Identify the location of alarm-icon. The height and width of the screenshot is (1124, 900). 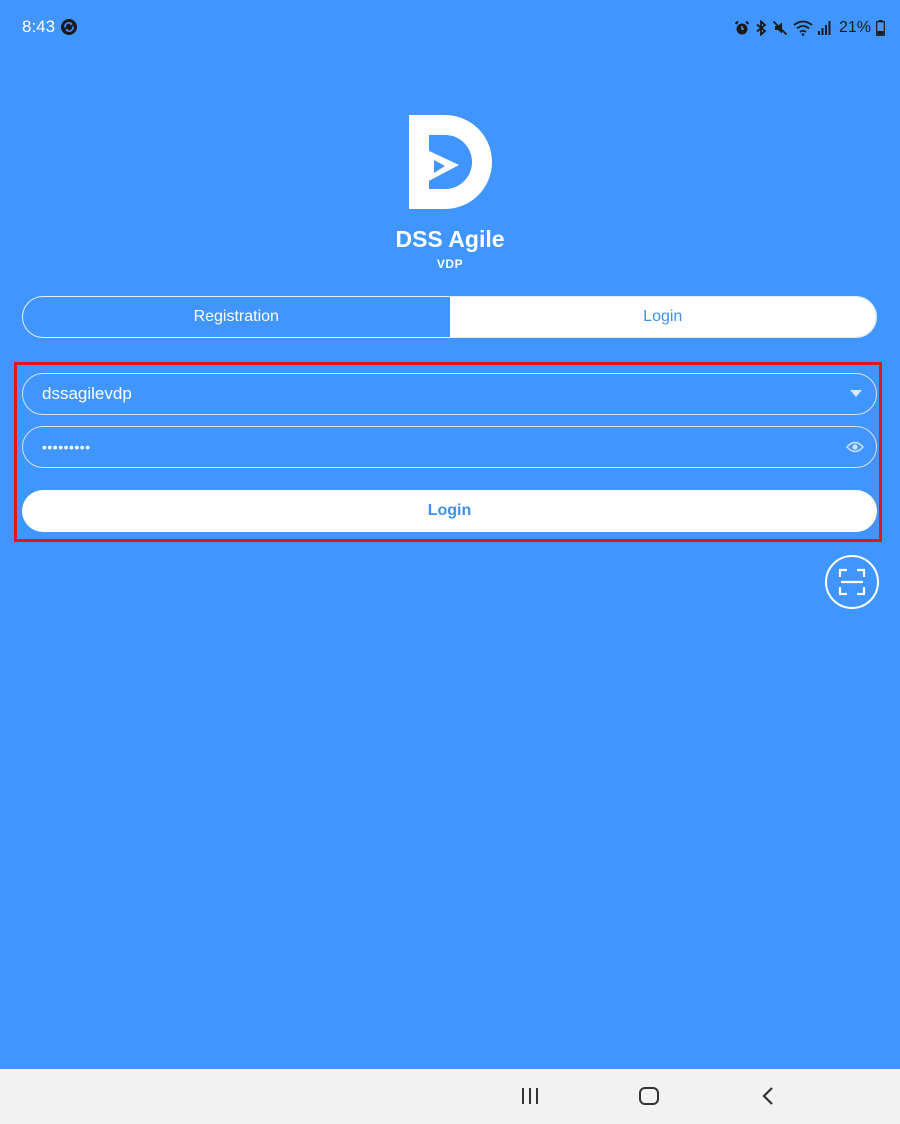
(742, 27).